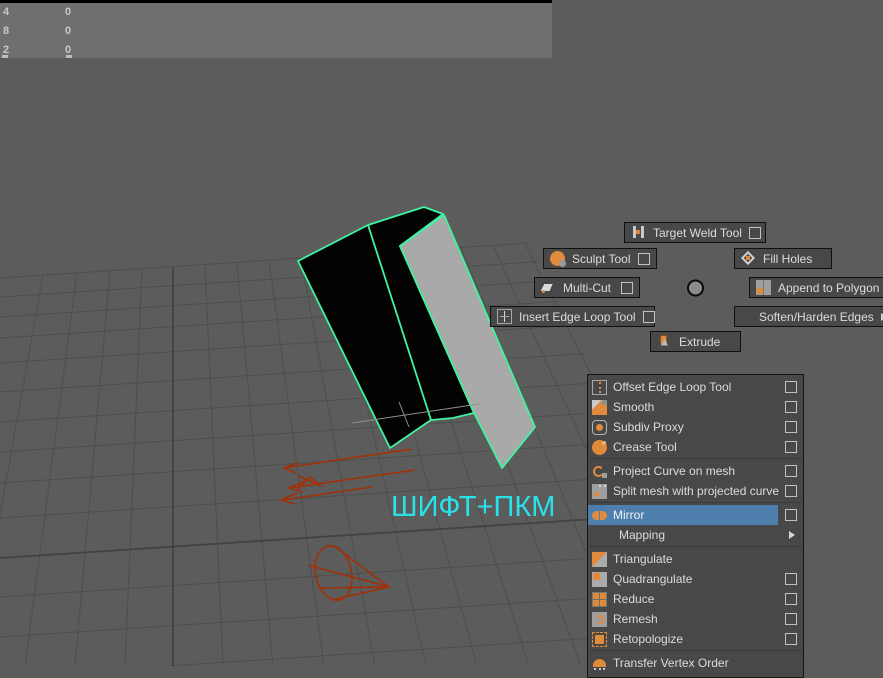 This screenshot has width=883, height=678. What do you see at coordinates (700, 341) in the screenshot?
I see `button-label: Extrude` at bounding box center [700, 341].